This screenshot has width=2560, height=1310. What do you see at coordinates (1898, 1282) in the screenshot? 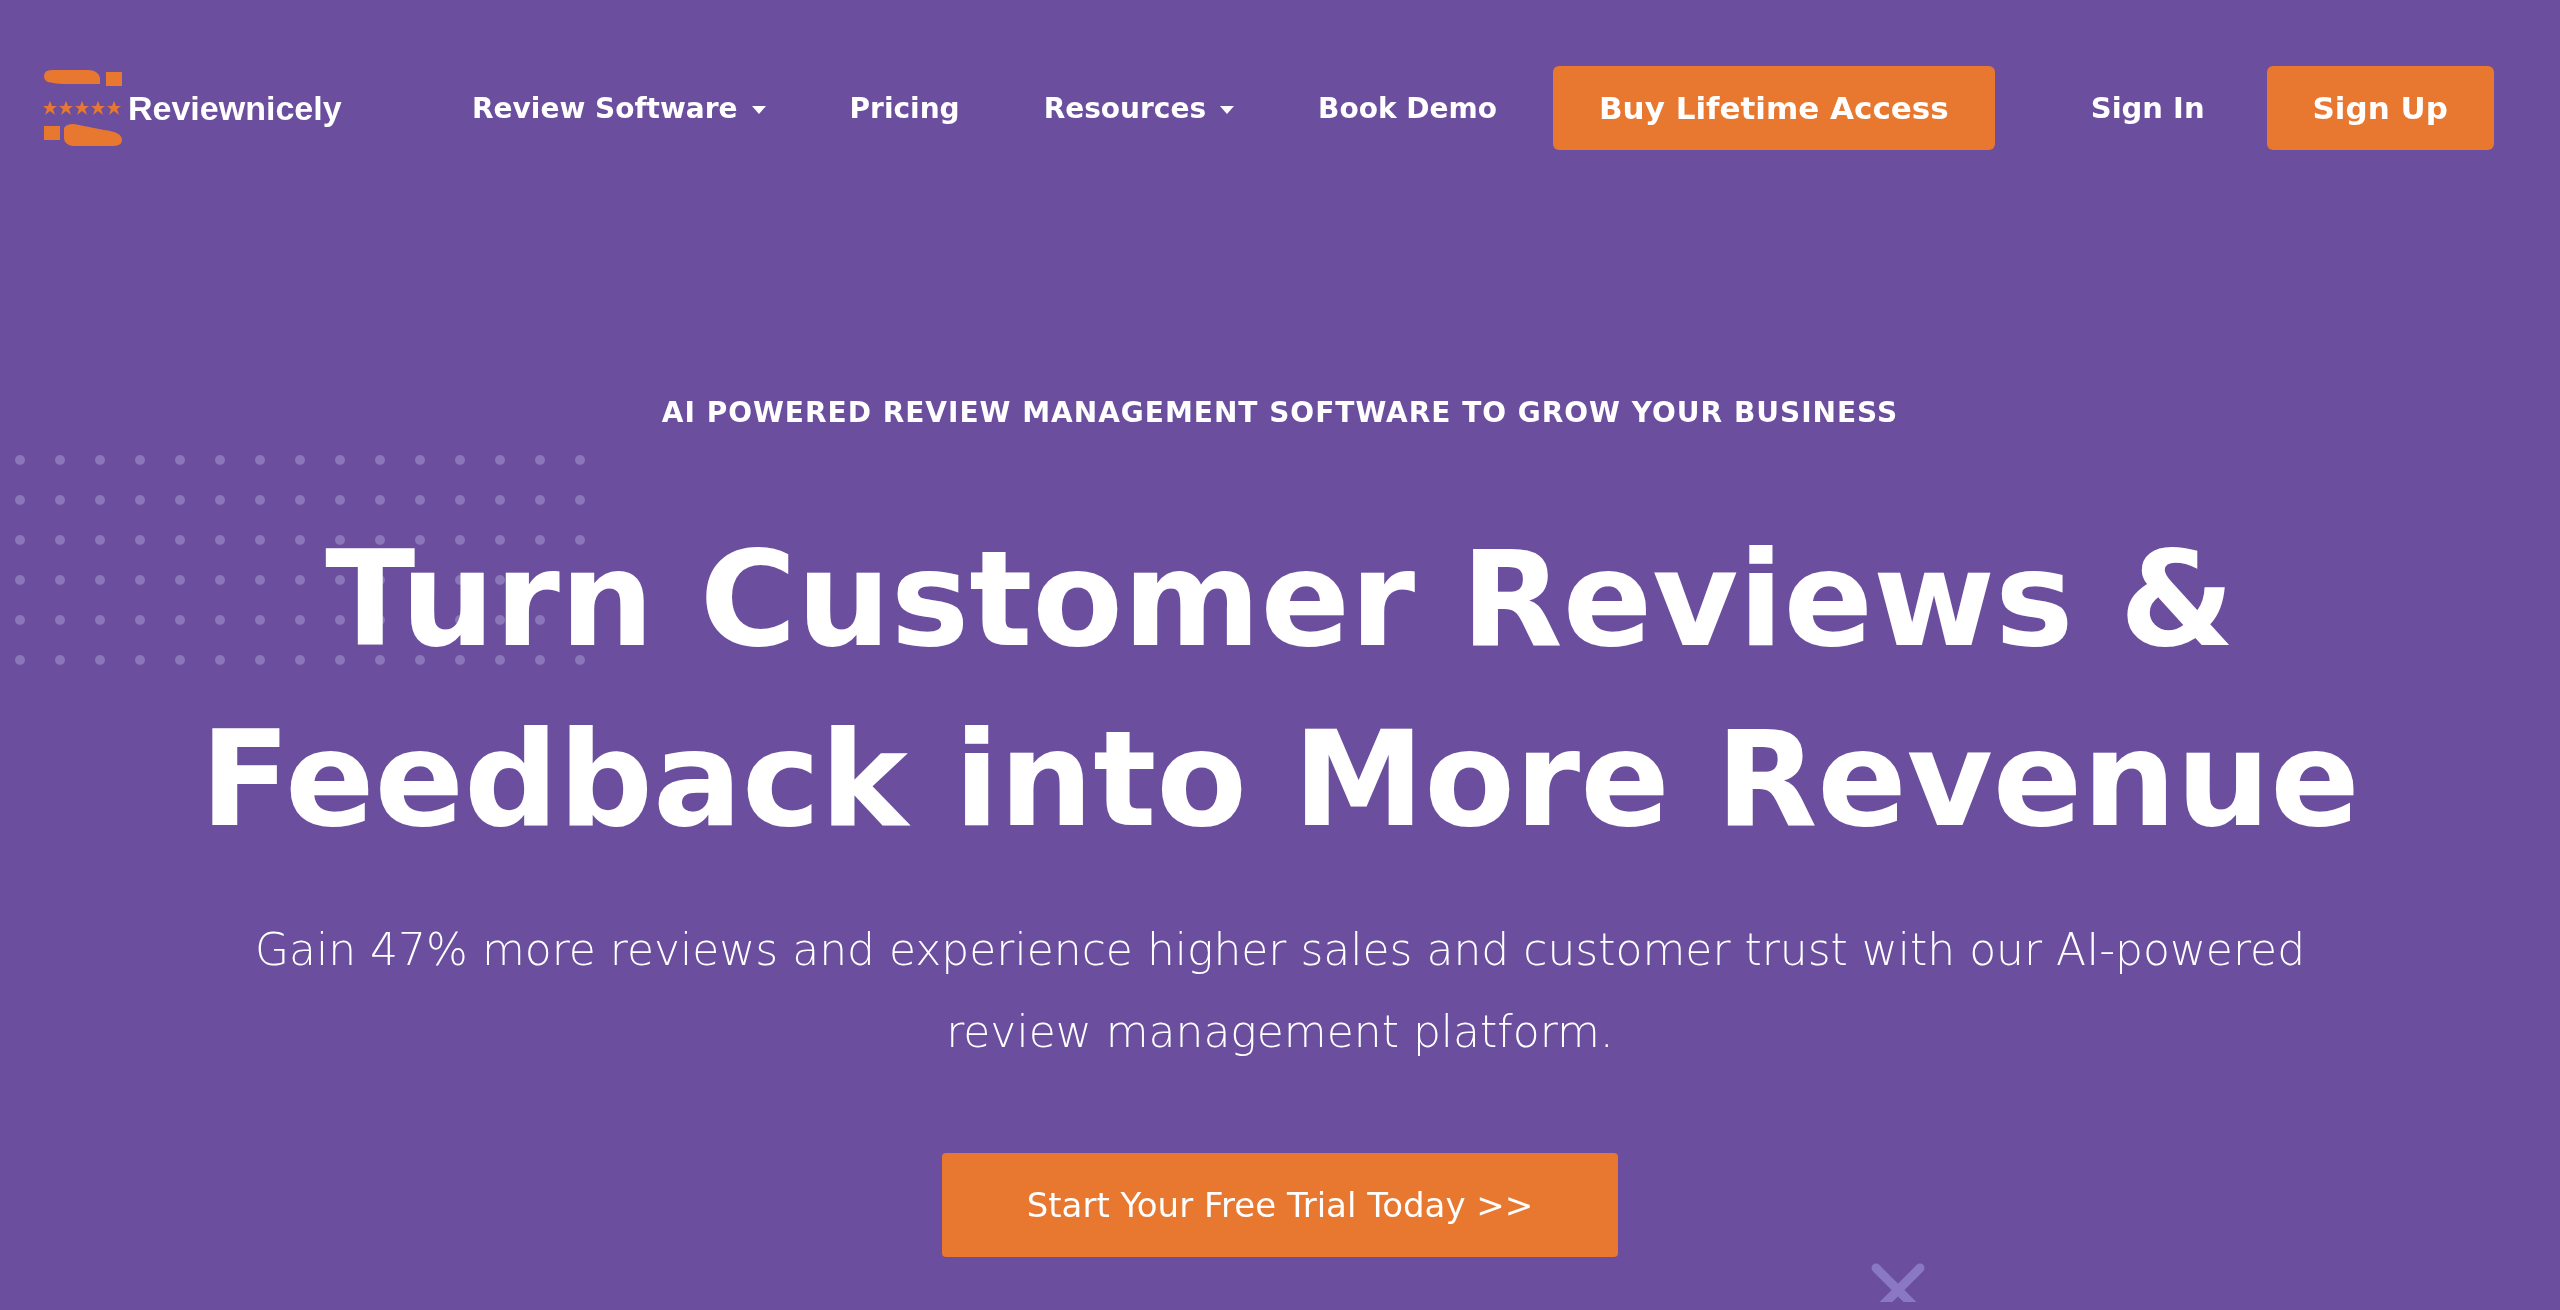
I see `cross-shape` at bounding box center [1898, 1282].